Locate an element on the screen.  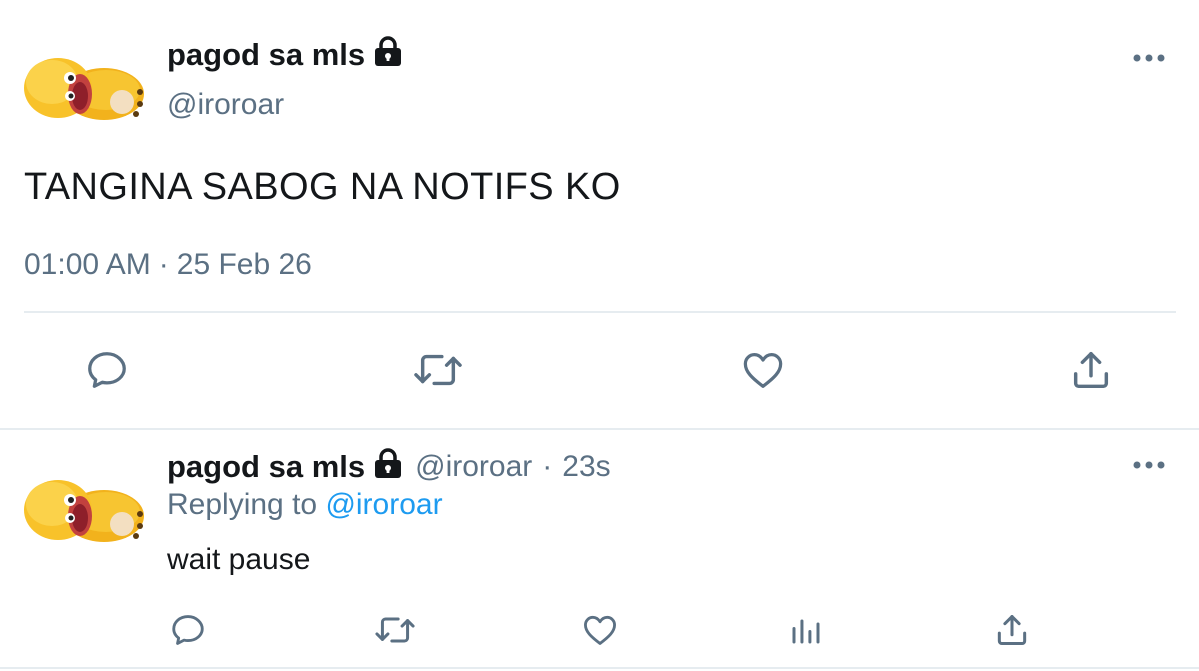
replying-to-prefix: Replying to is located at coordinates (242, 504).